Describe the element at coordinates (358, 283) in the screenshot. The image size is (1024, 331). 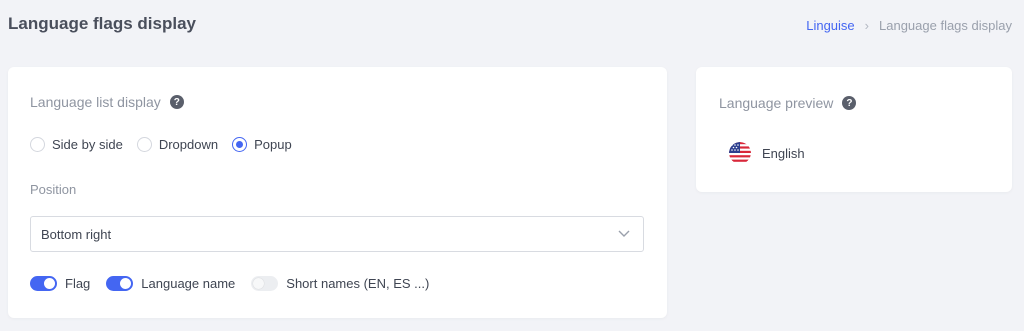
I see `toggle-short-names-label: Short names (EN, ES ...)` at that location.